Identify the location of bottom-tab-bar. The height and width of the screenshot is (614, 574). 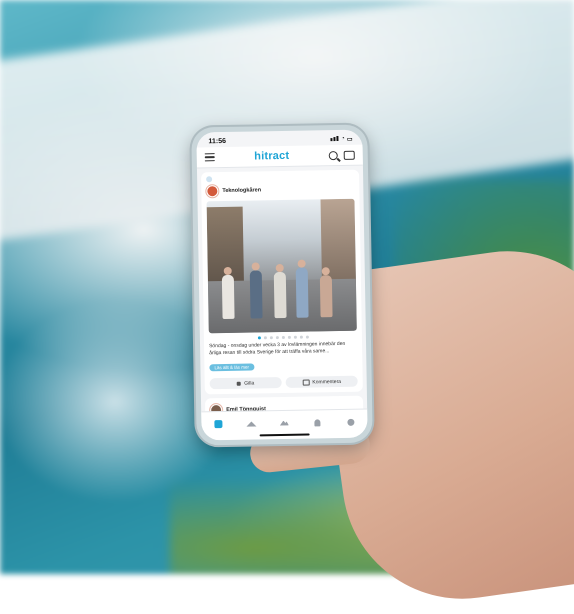
(284, 424).